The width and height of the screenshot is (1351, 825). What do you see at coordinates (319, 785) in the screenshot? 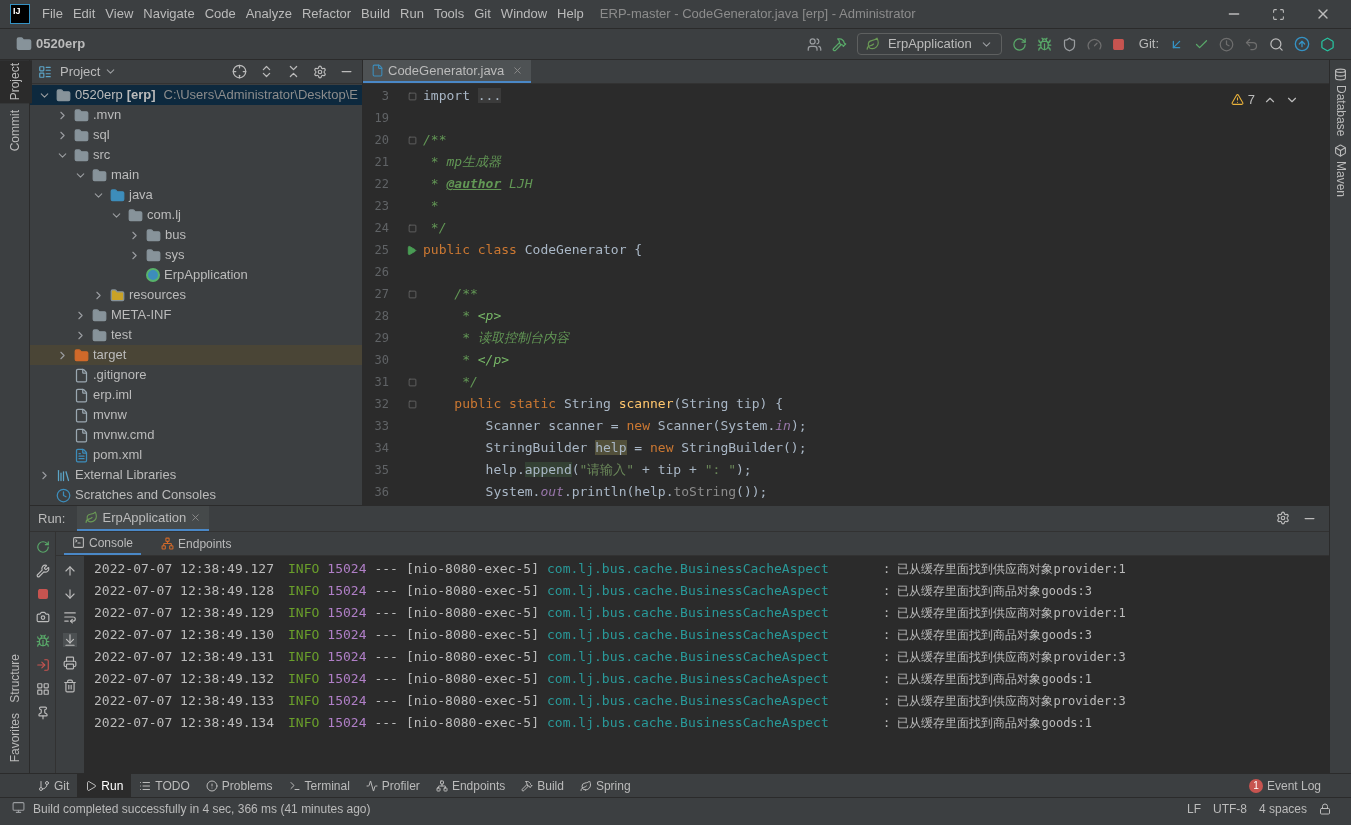
I see `tool-window-tab: Terminal` at bounding box center [319, 785].